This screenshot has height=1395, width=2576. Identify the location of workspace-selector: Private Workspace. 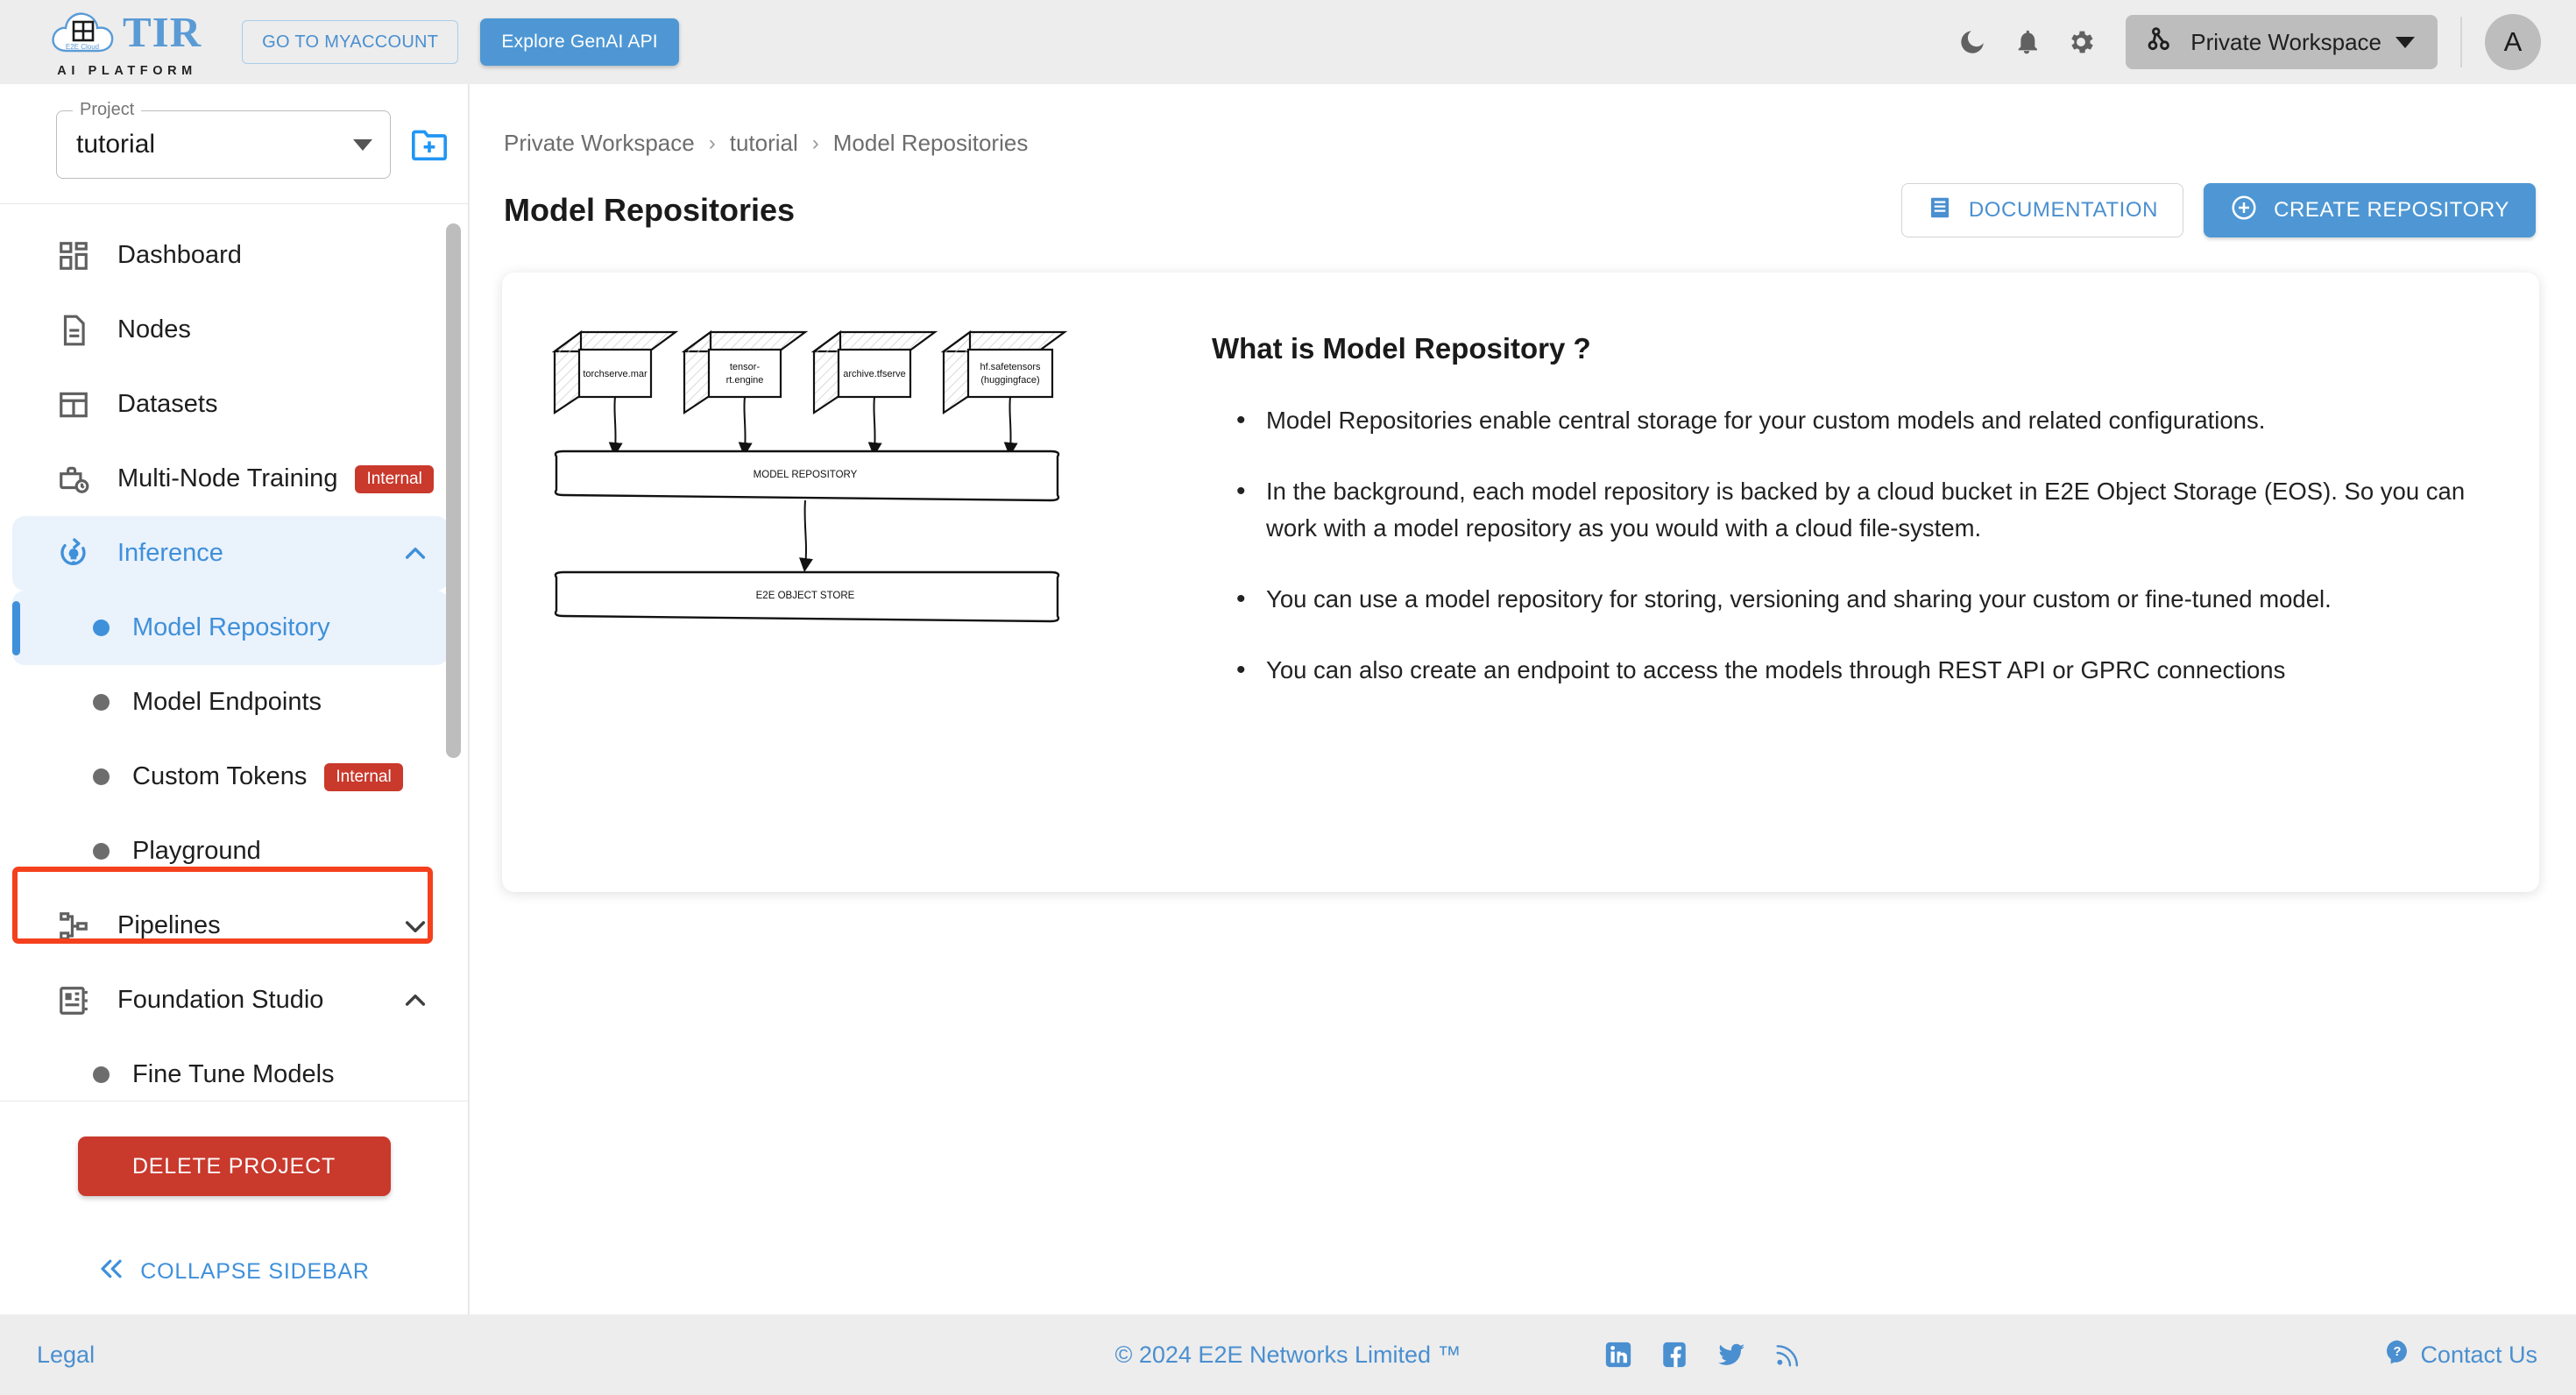
(2282, 42).